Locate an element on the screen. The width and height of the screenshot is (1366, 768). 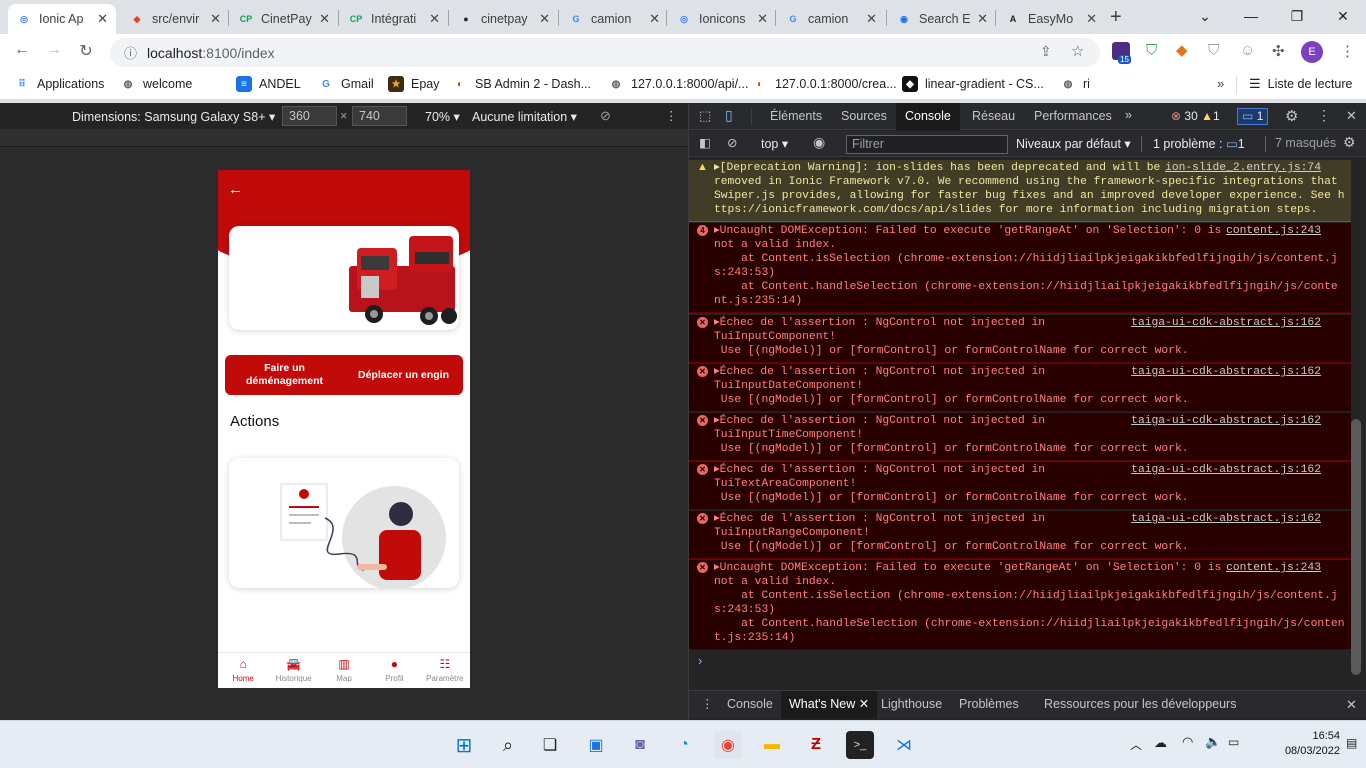
browser-menu-icon: ⋮ is located at coordinates (1347, 51).